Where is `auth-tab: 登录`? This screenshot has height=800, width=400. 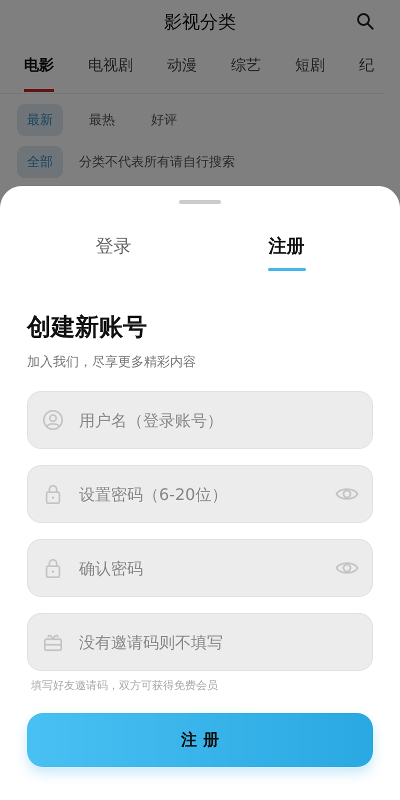 auth-tab: 登录 is located at coordinates (113, 257).